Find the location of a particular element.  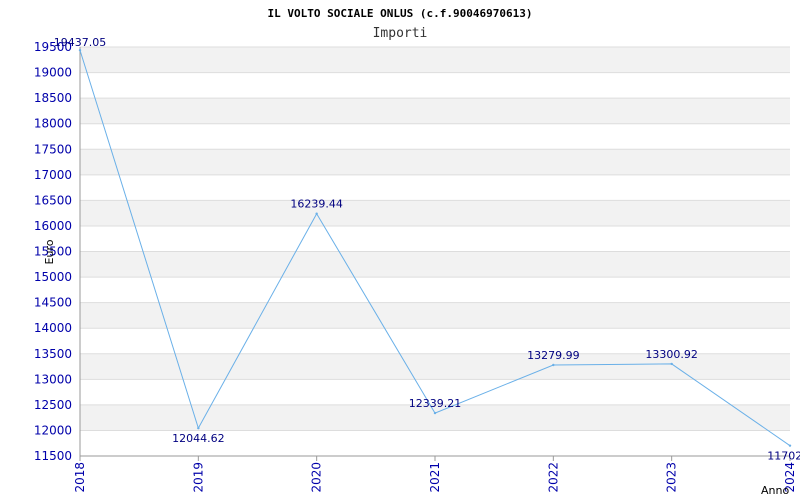

y-tick-label: 15000 is located at coordinates (53, 277).